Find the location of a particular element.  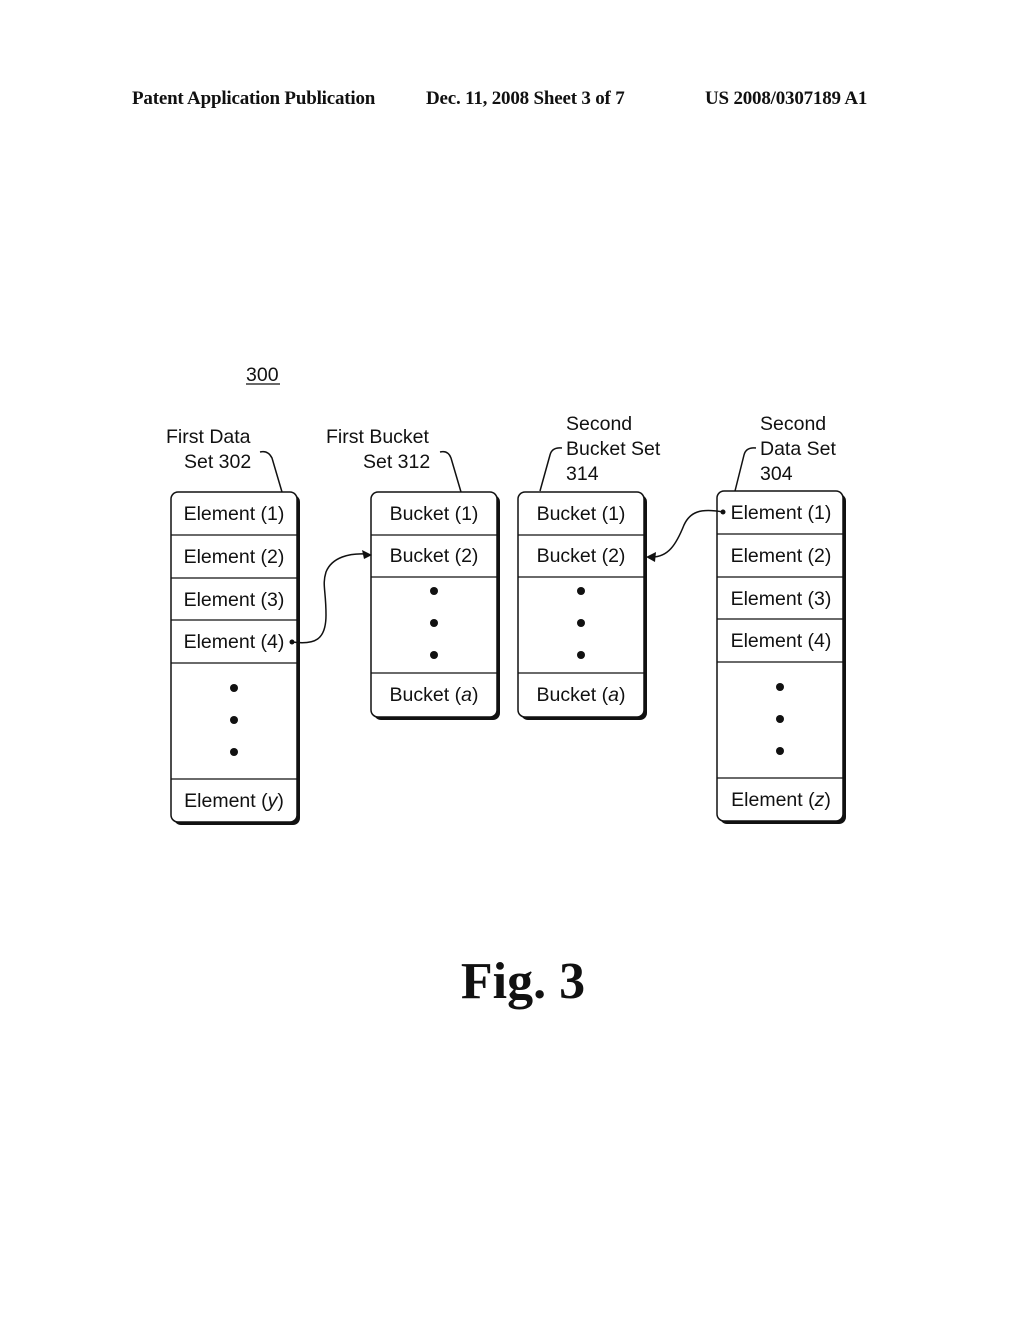

set-label-line: First Bucket is located at coordinates (378, 437).